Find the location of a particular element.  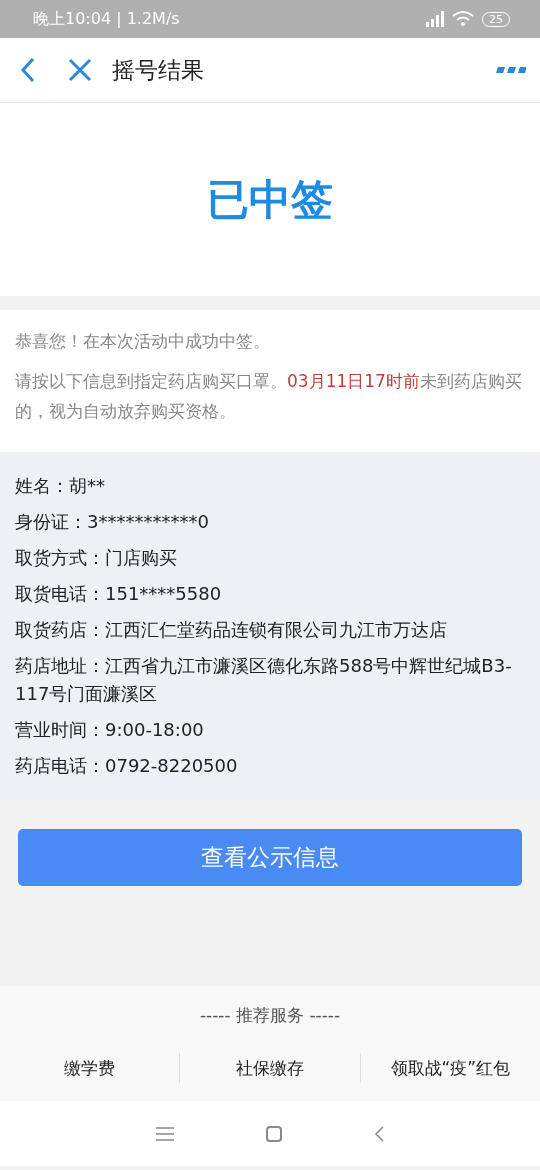

service-link: 缴学费 is located at coordinates (90, 1068).